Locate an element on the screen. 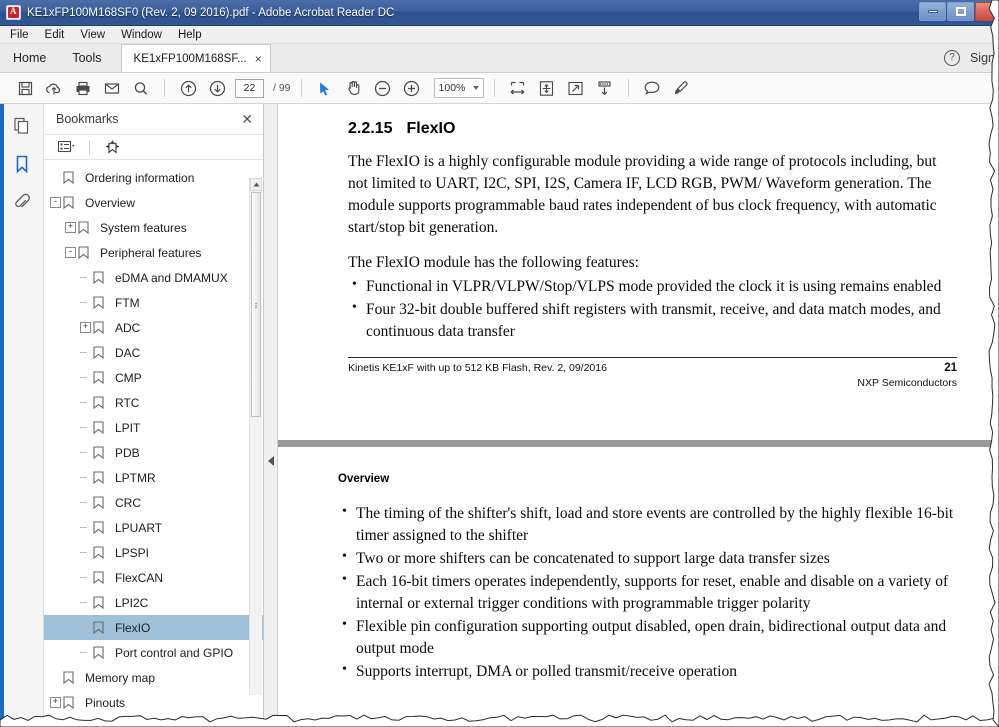 The image size is (999, 727). comment-icon is located at coordinates (652, 88).